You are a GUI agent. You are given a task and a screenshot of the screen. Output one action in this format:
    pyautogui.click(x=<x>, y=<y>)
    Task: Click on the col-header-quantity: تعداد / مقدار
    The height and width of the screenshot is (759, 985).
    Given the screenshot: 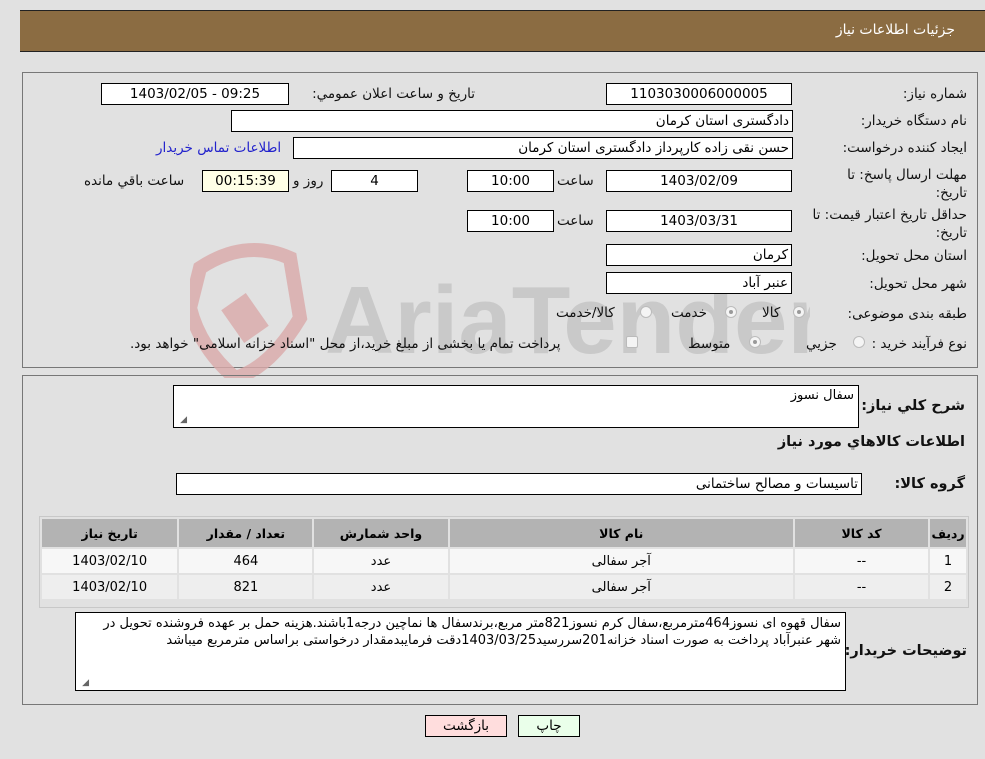 What is the action you would take?
    pyautogui.click(x=246, y=533)
    